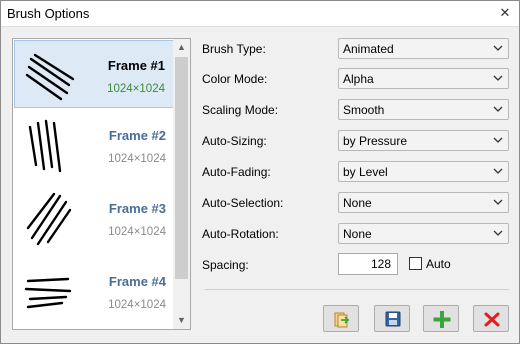  I want to click on auto-spacing-checkbox, so click(415, 263).